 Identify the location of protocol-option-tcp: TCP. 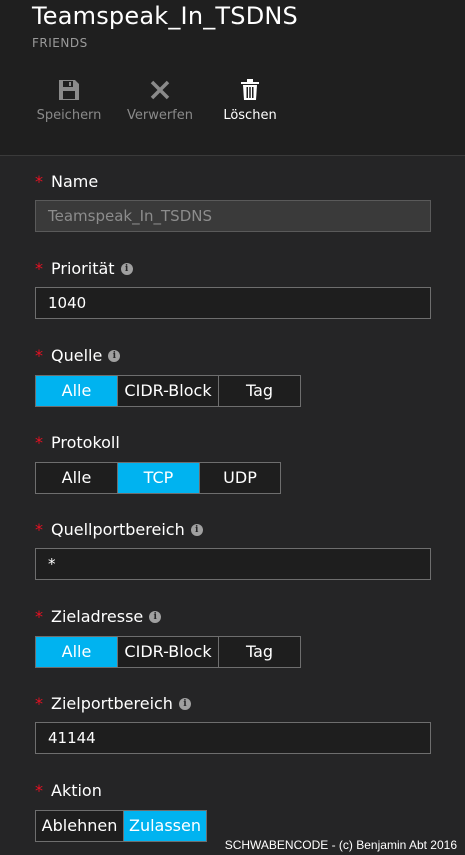
(159, 478).